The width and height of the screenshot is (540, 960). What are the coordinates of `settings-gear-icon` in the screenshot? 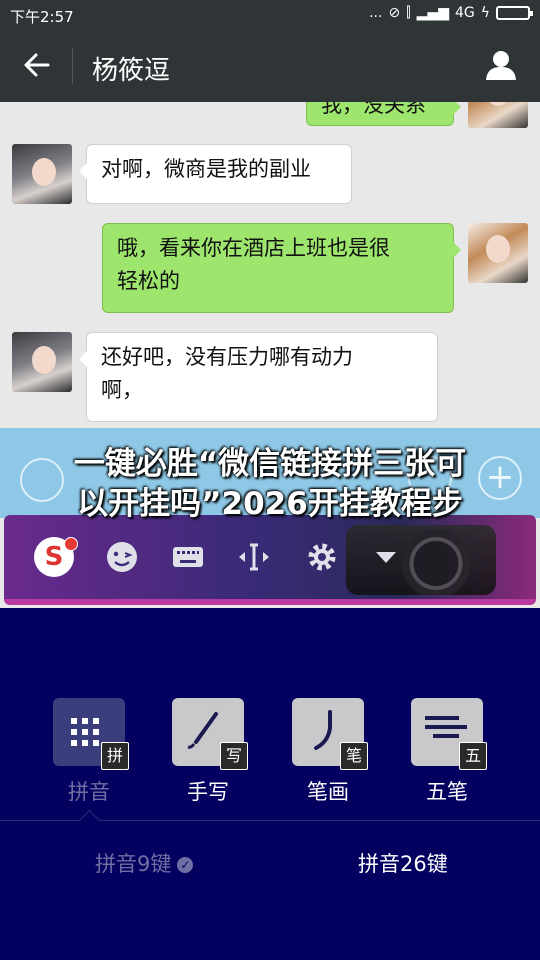 It's located at (322, 557).